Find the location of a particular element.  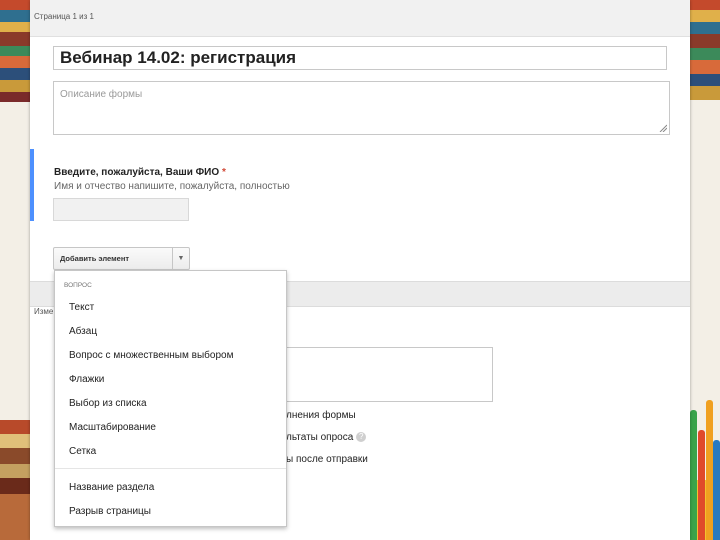

question-title: Введите, пожалуйста, Ваши ФИО * is located at coordinates (140, 172).